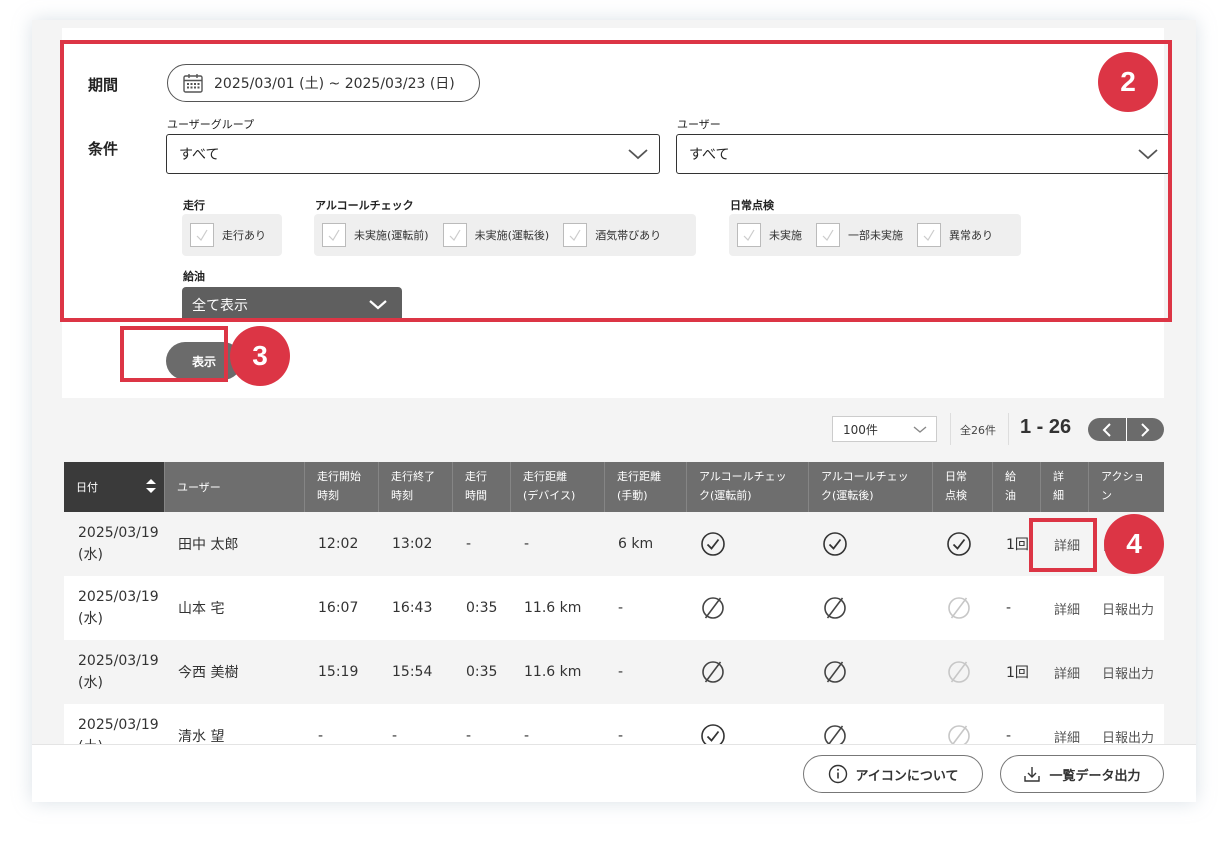  What do you see at coordinates (415, 487) in the screenshot?
I see `column-header: 走行終了 時刻` at bounding box center [415, 487].